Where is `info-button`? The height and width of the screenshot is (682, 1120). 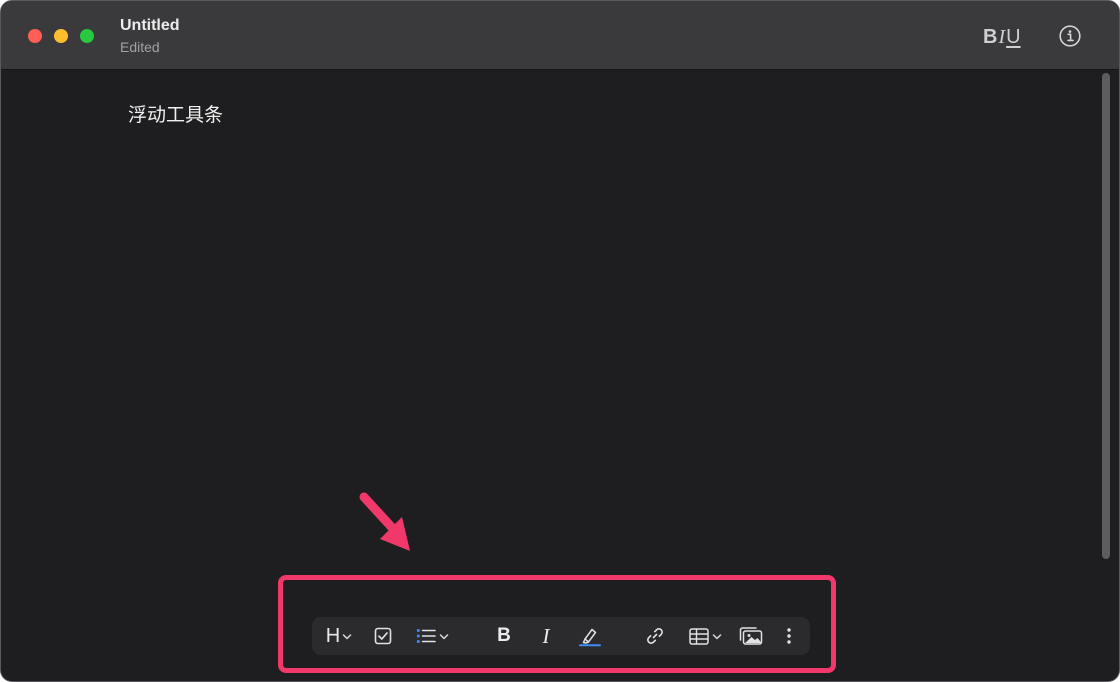 info-button is located at coordinates (1070, 36).